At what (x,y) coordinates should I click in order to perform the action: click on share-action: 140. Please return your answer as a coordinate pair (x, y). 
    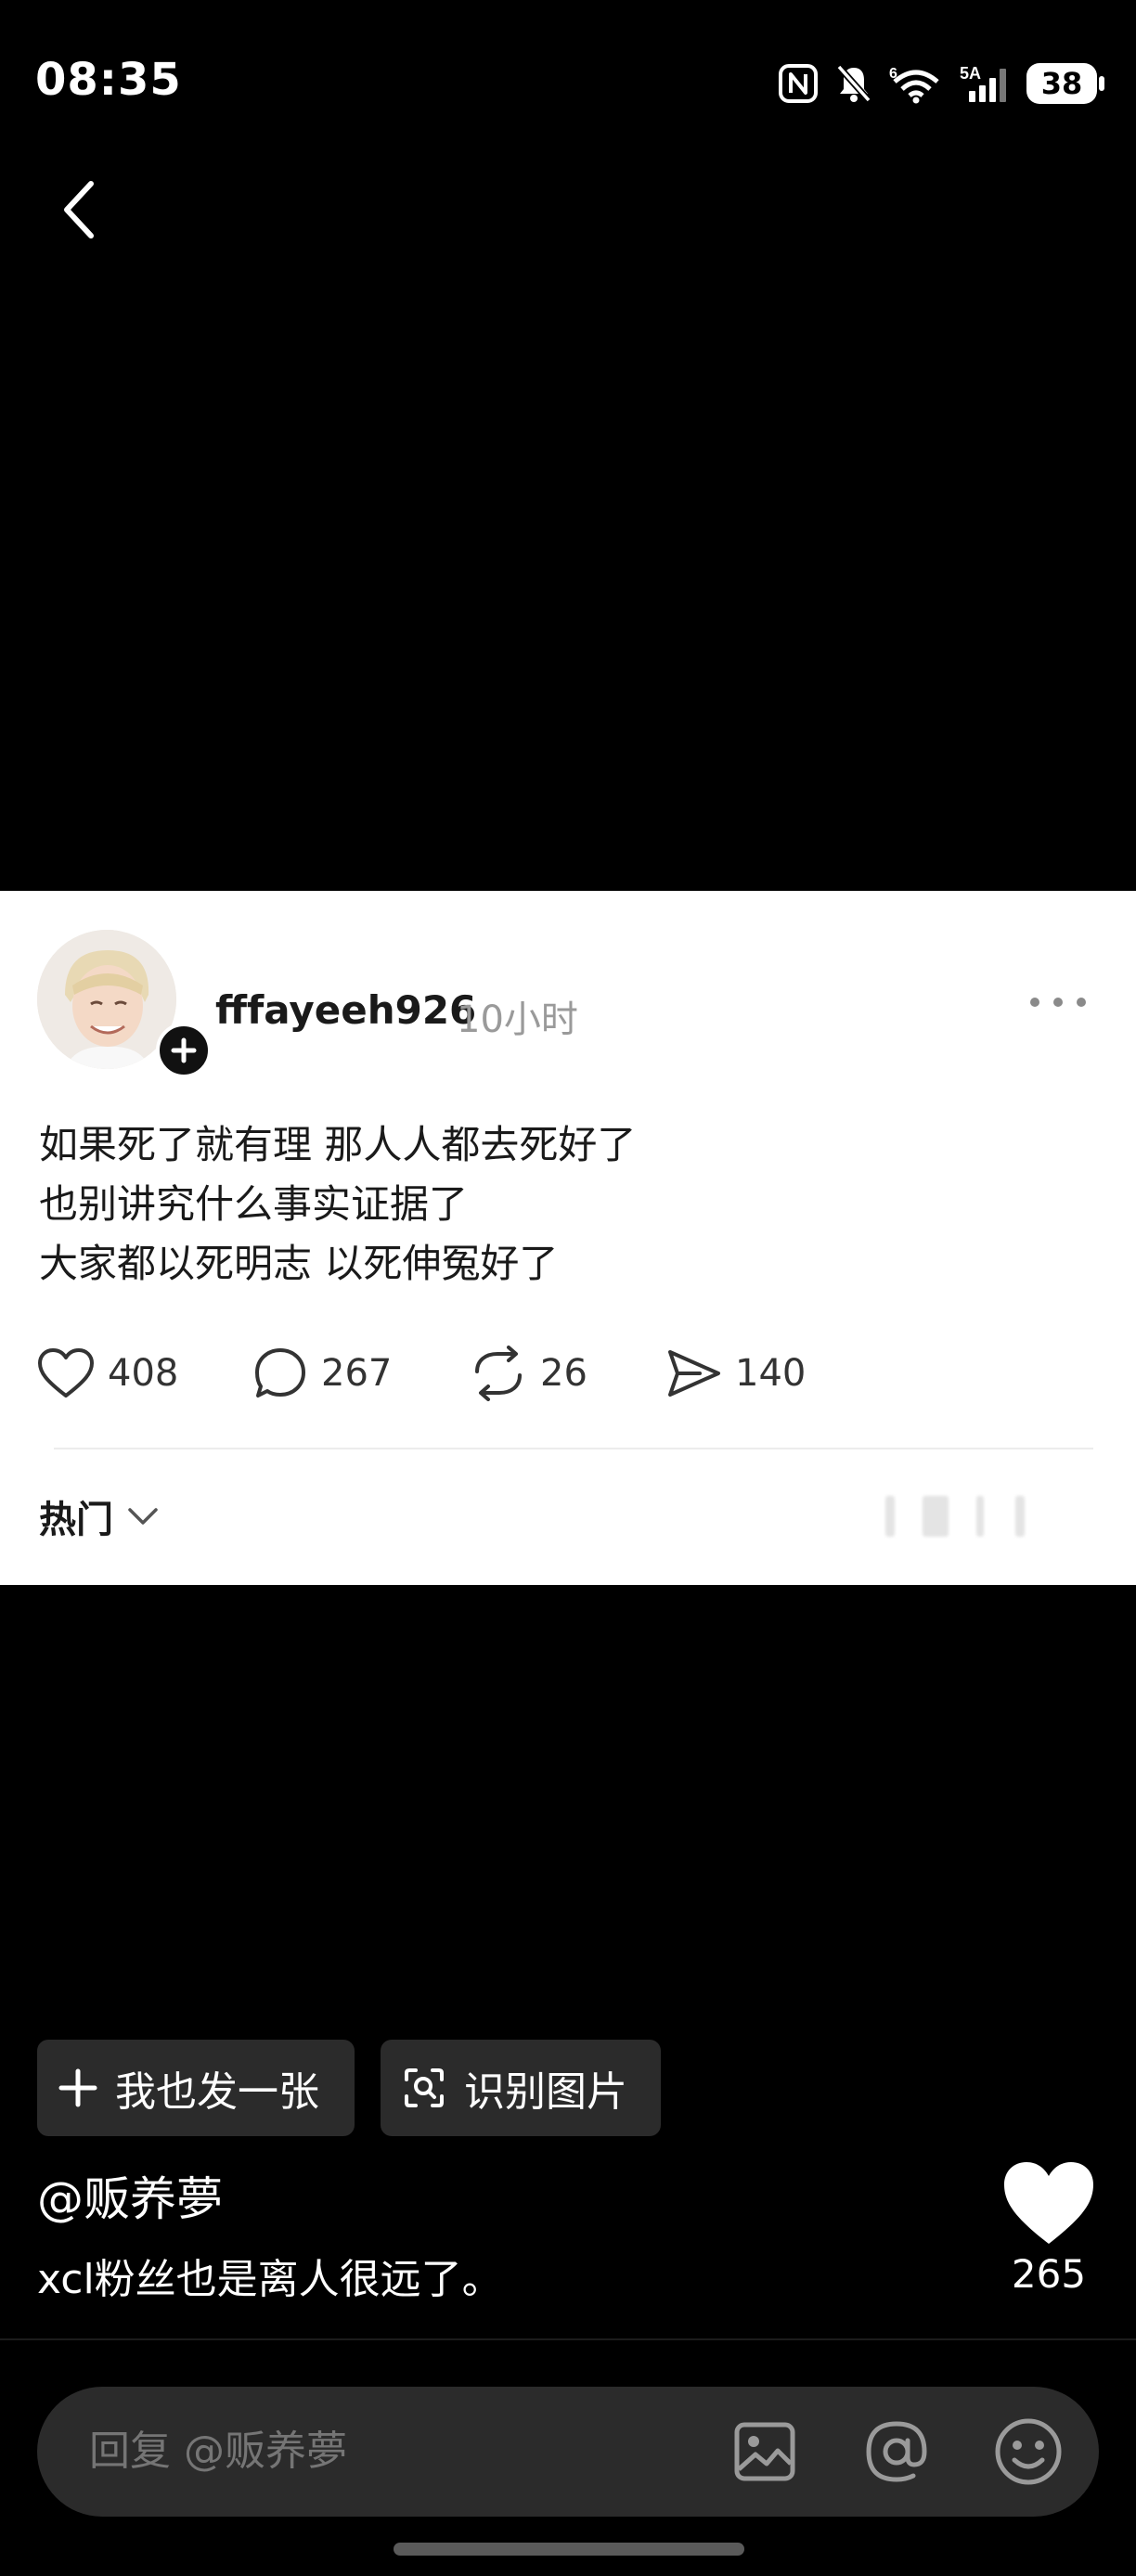
    Looking at the image, I should click on (735, 1373).